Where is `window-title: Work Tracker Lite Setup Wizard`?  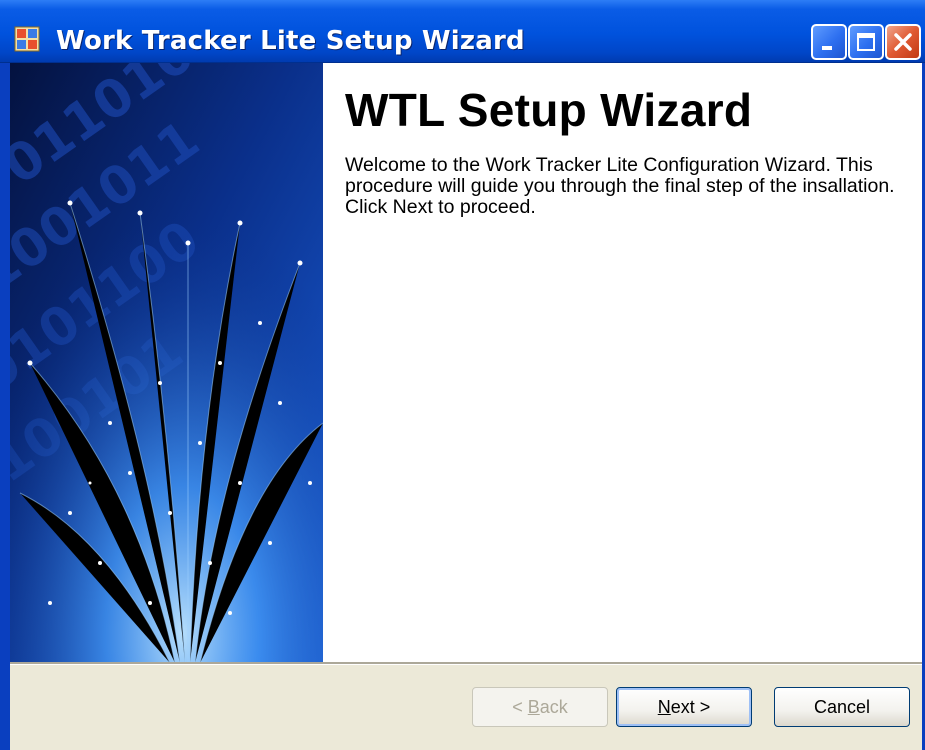
window-title: Work Tracker Lite Setup Wizard is located at coordinates (290, 41).